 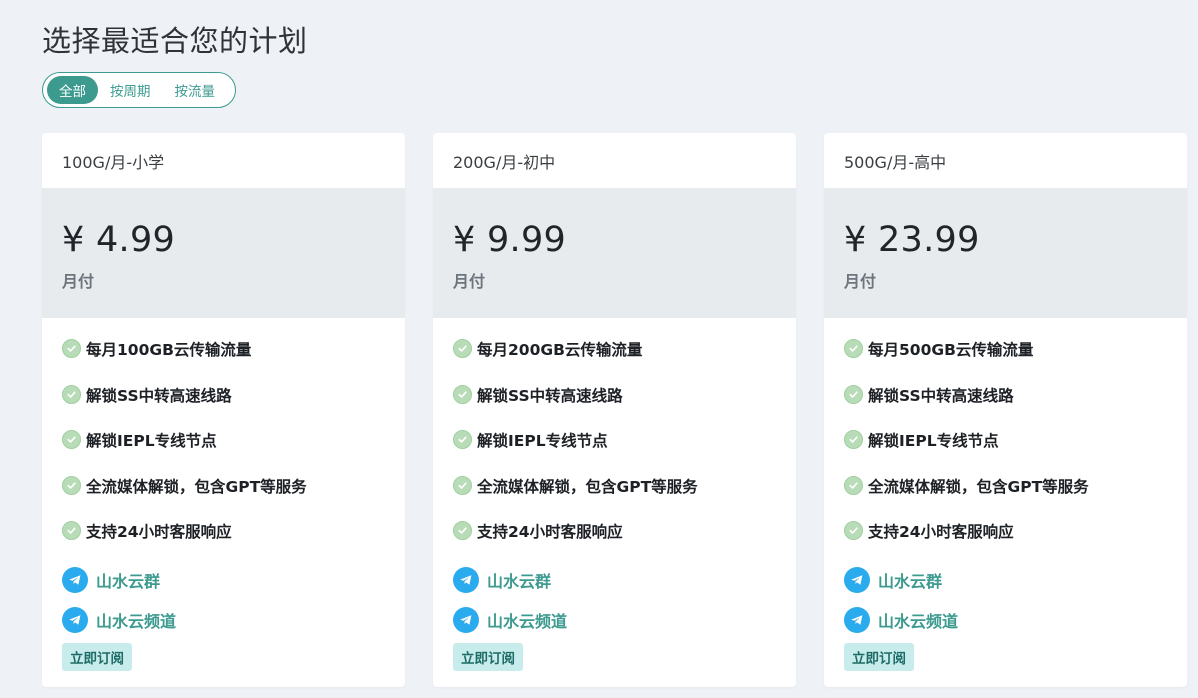 I want to click on feature-item: 每月100GB云传输流量, so click(x=233, y=359).